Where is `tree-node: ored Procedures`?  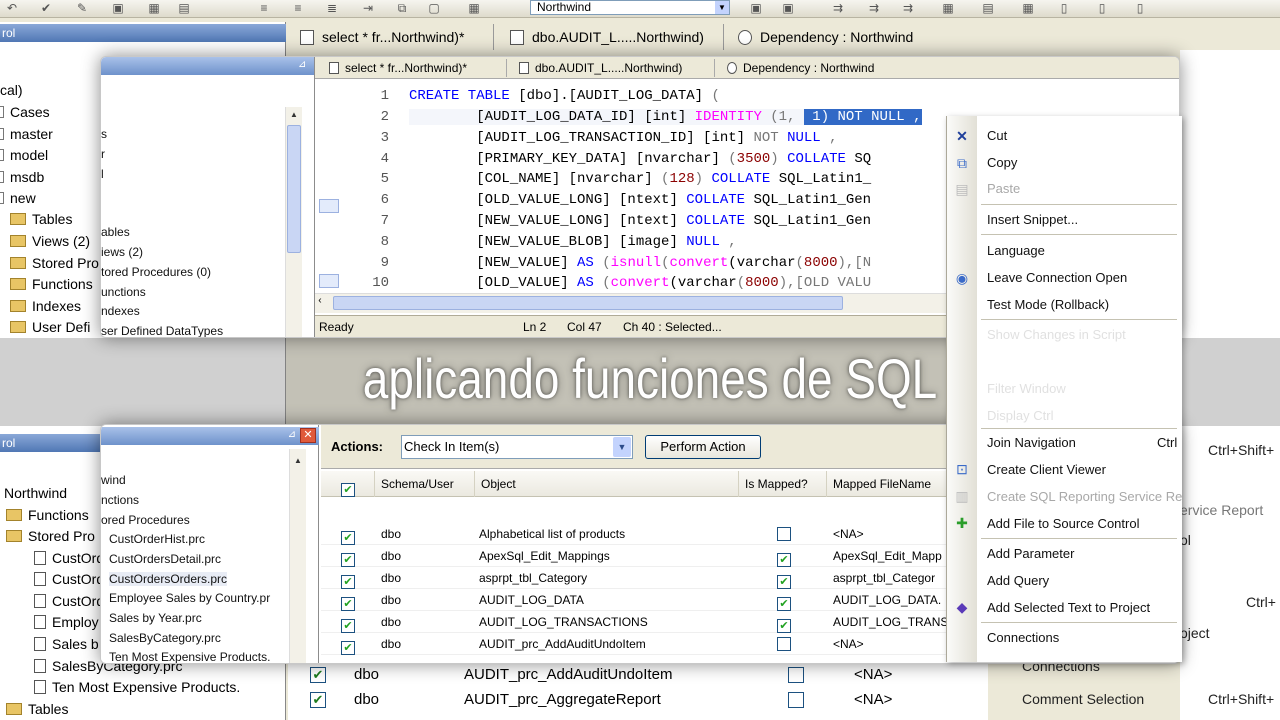
tree-node: ored Procedures is located at coordinates (145, 520).